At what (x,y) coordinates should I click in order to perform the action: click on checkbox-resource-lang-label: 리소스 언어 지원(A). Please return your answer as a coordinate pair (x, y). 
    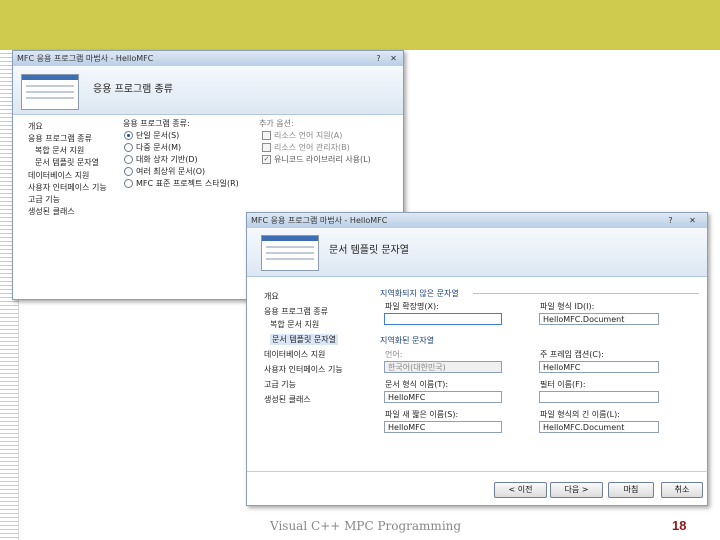
    Looking at the image, I should click on (308, 135).